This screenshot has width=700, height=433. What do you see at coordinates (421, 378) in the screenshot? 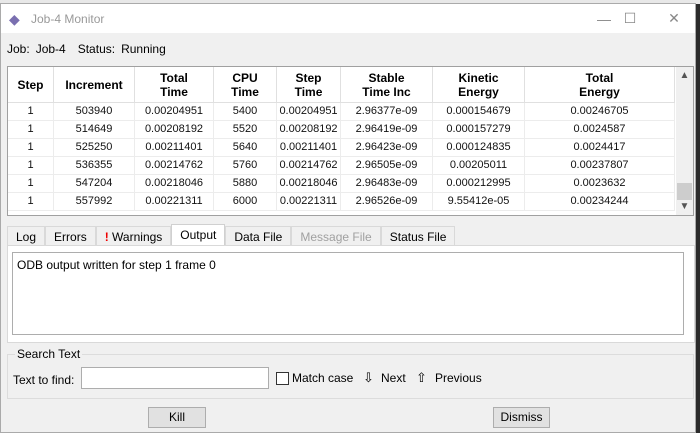
I see `arrow-up-icon: ⇧` at bounding box center [421, 378].